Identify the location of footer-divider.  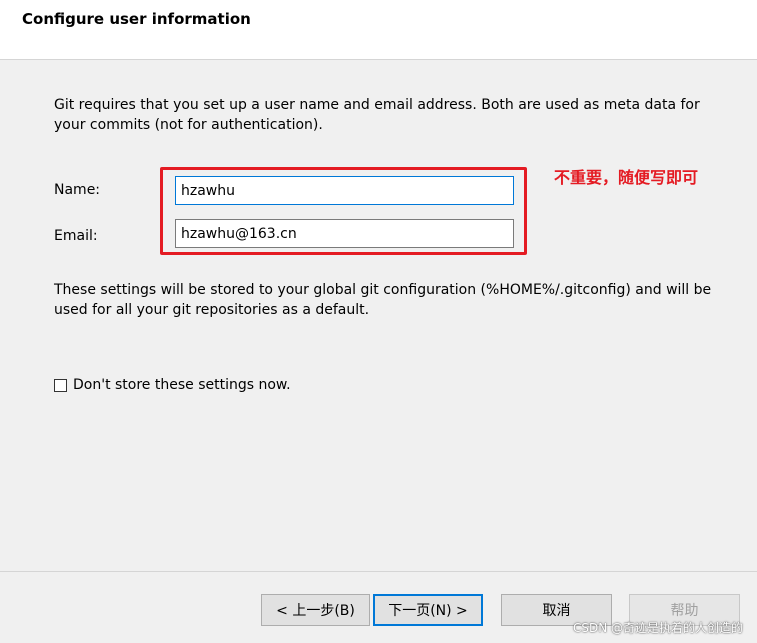
(378, 571).